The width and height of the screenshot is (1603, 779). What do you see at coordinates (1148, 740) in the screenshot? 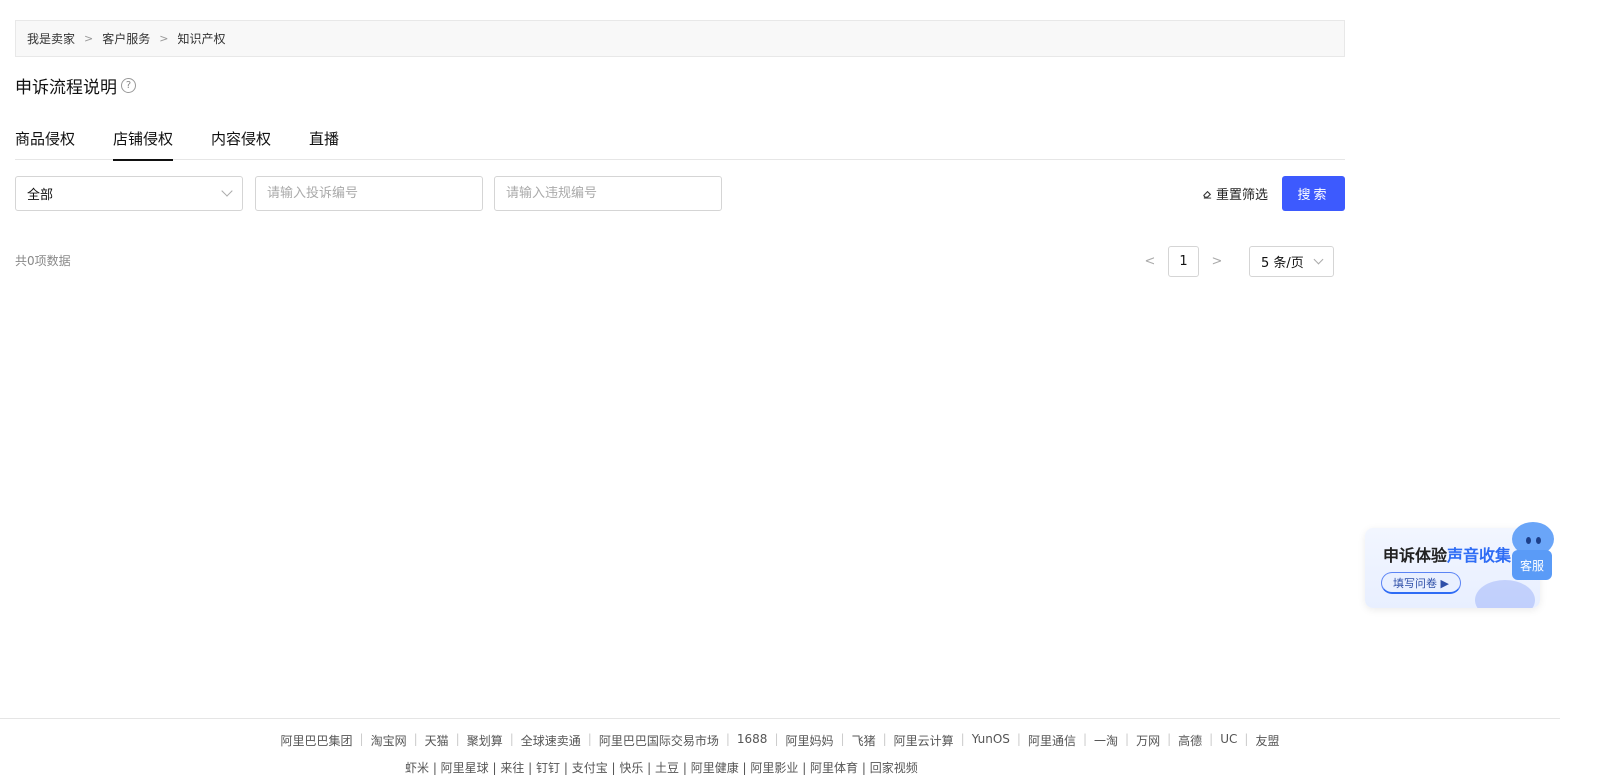
I see `footer-link: 万网` at bounding box center [1148, 740].